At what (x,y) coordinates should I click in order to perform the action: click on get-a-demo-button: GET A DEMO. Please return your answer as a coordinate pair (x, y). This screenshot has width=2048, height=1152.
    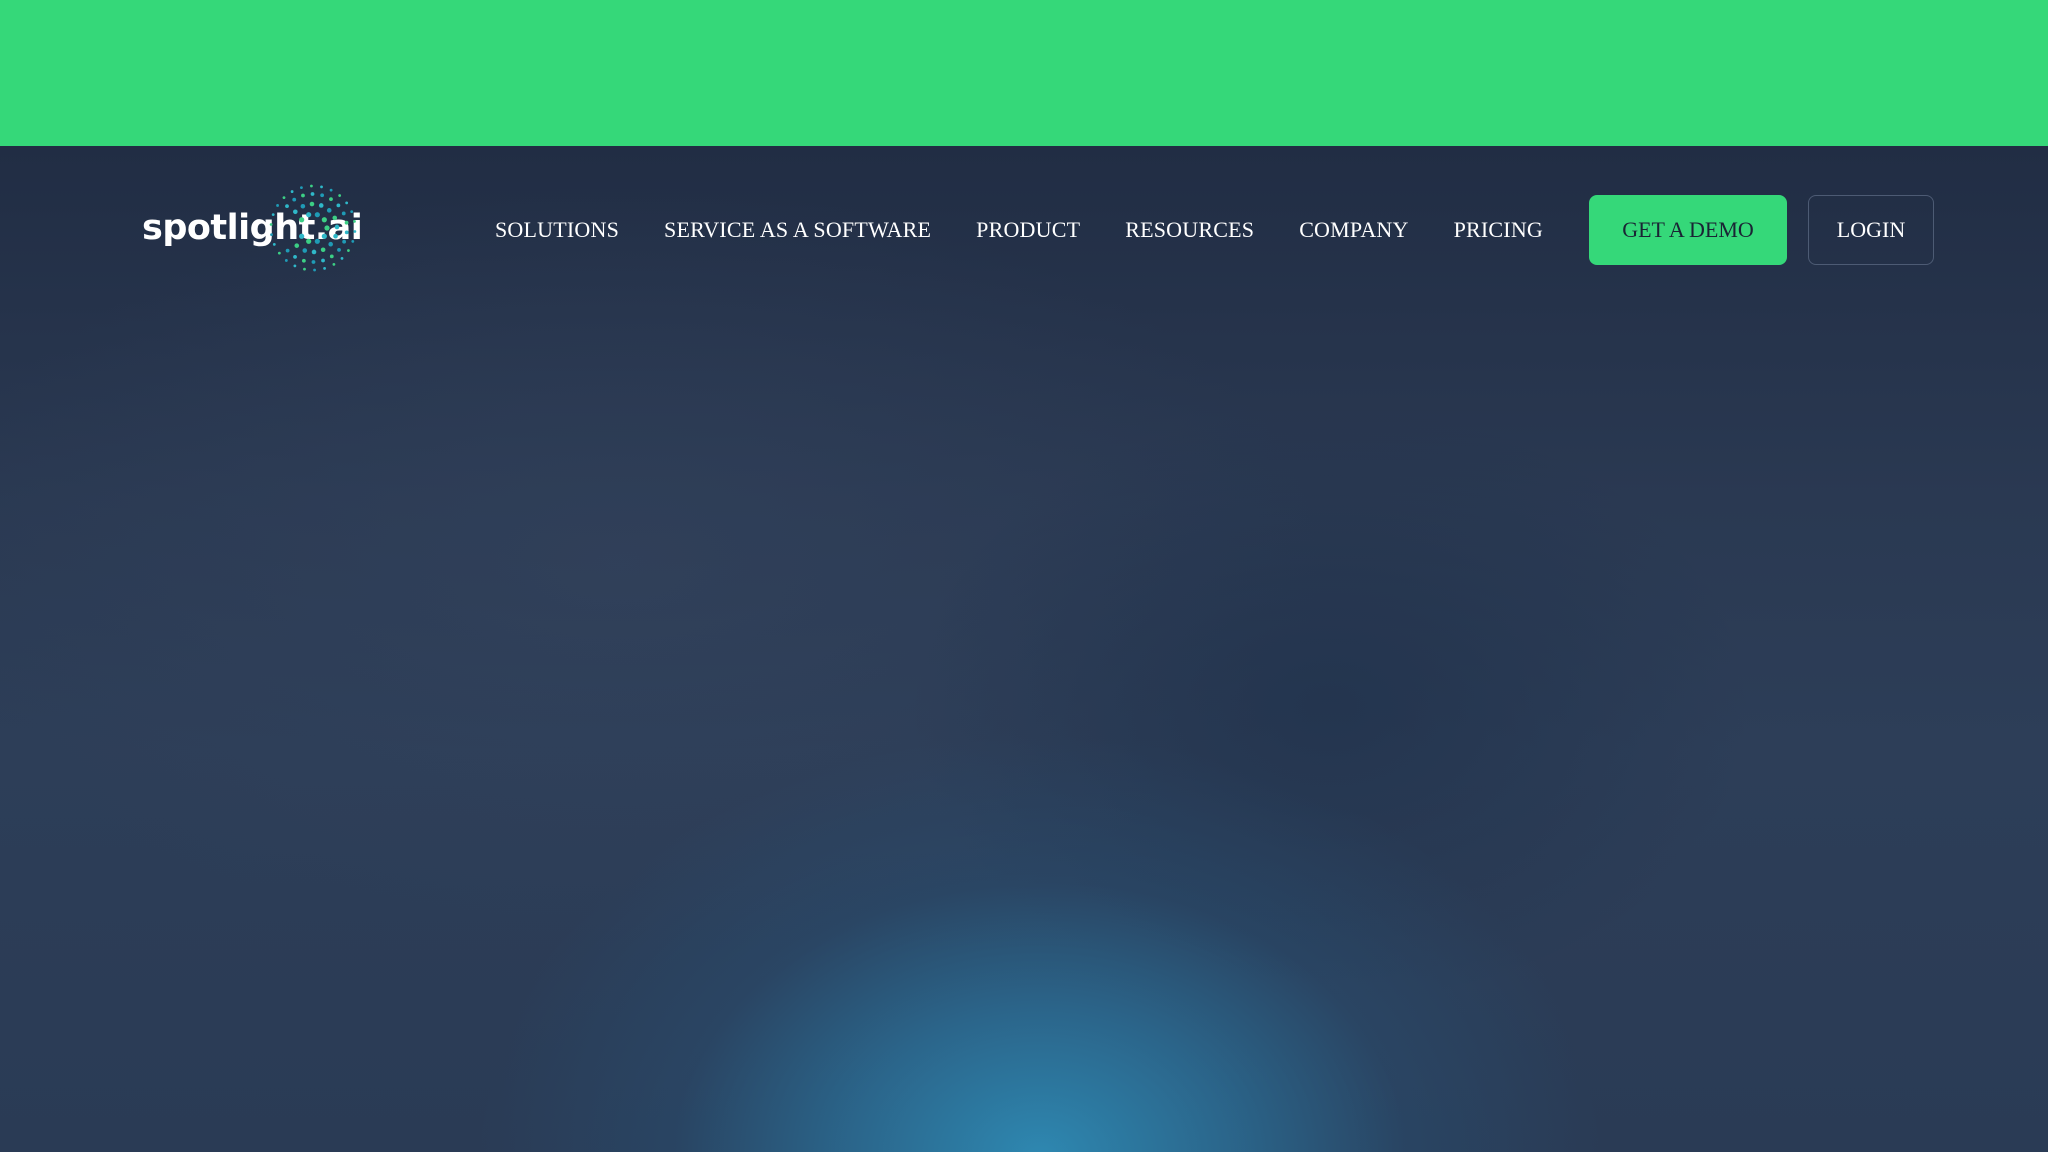
    Looking at the image, I should click on (1688, 230).